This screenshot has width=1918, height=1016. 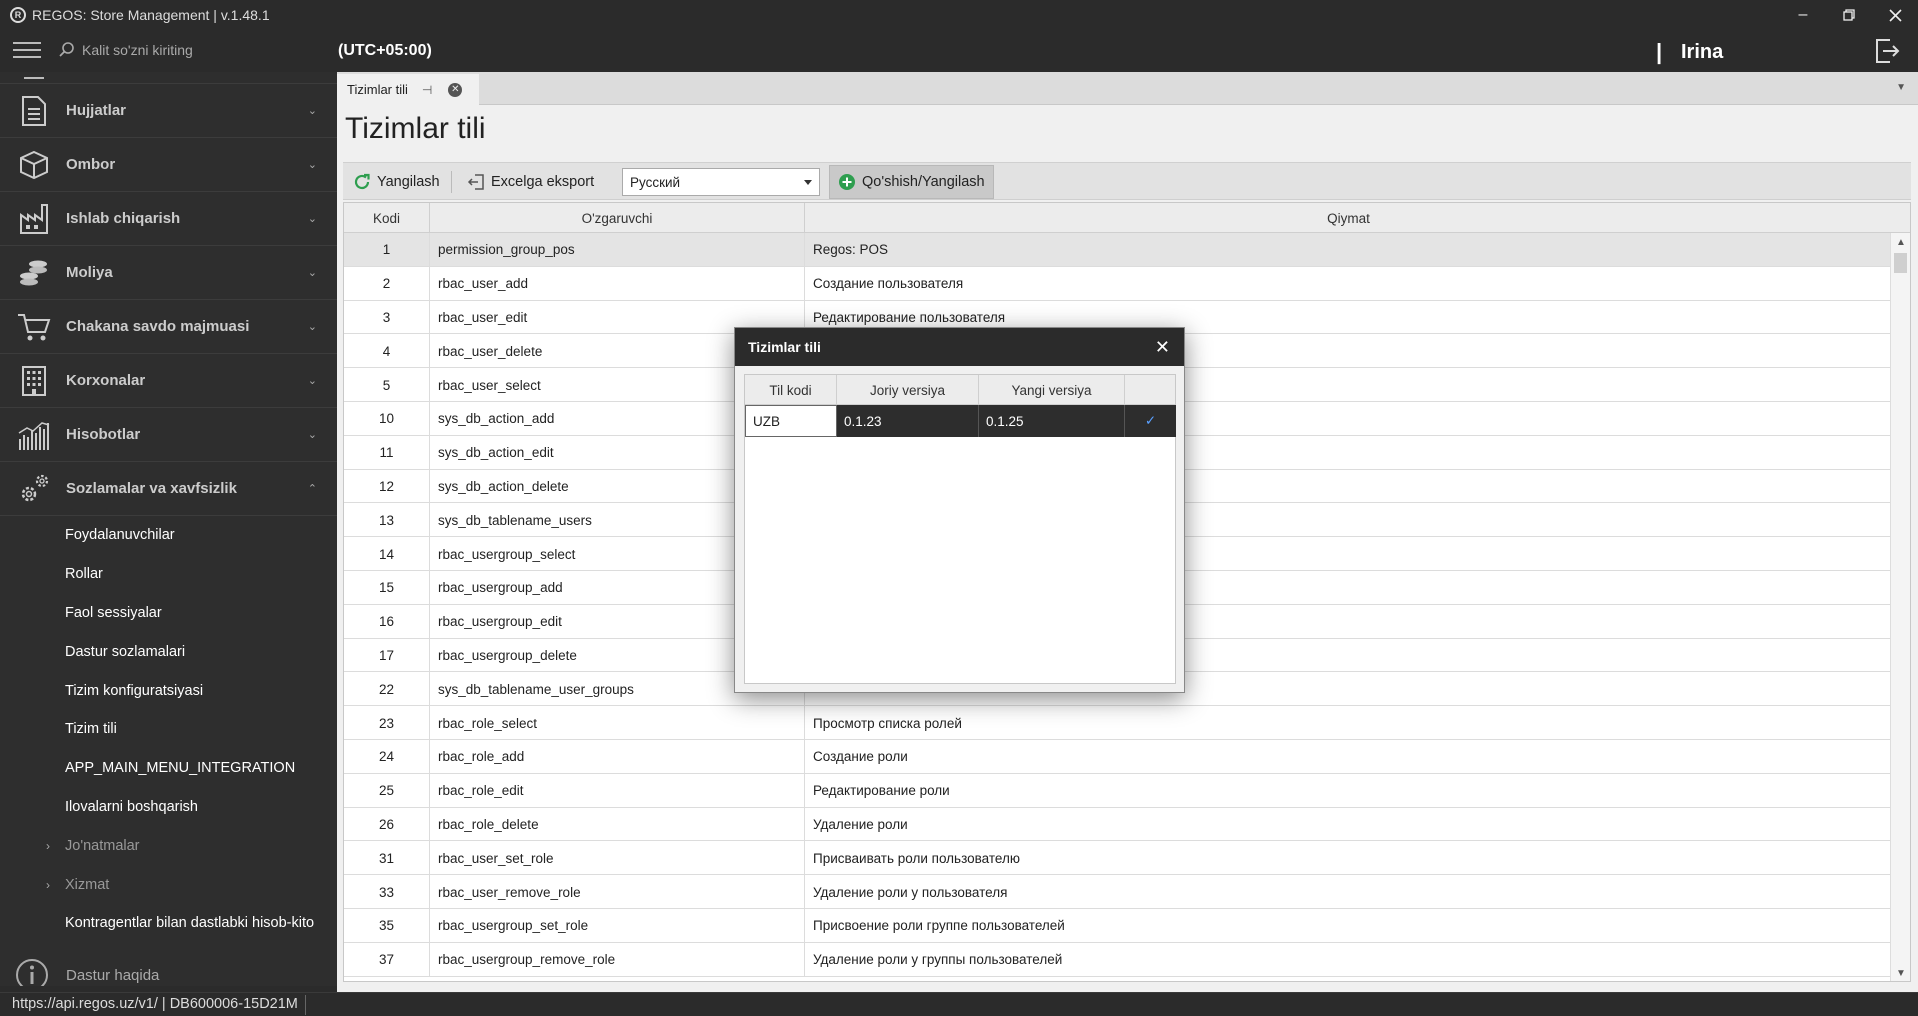 What do you see at coordinates (617, 925) in the screenshot?
I see `variable-cell: rbac_usergroup_set_role` at bounding box center [617, 925].